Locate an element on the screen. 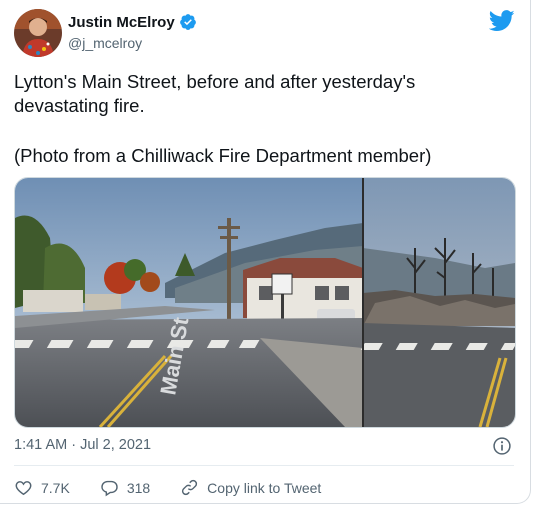 This screenshot has width=534, height=505. info-icon is located at coordinates (502, 446).